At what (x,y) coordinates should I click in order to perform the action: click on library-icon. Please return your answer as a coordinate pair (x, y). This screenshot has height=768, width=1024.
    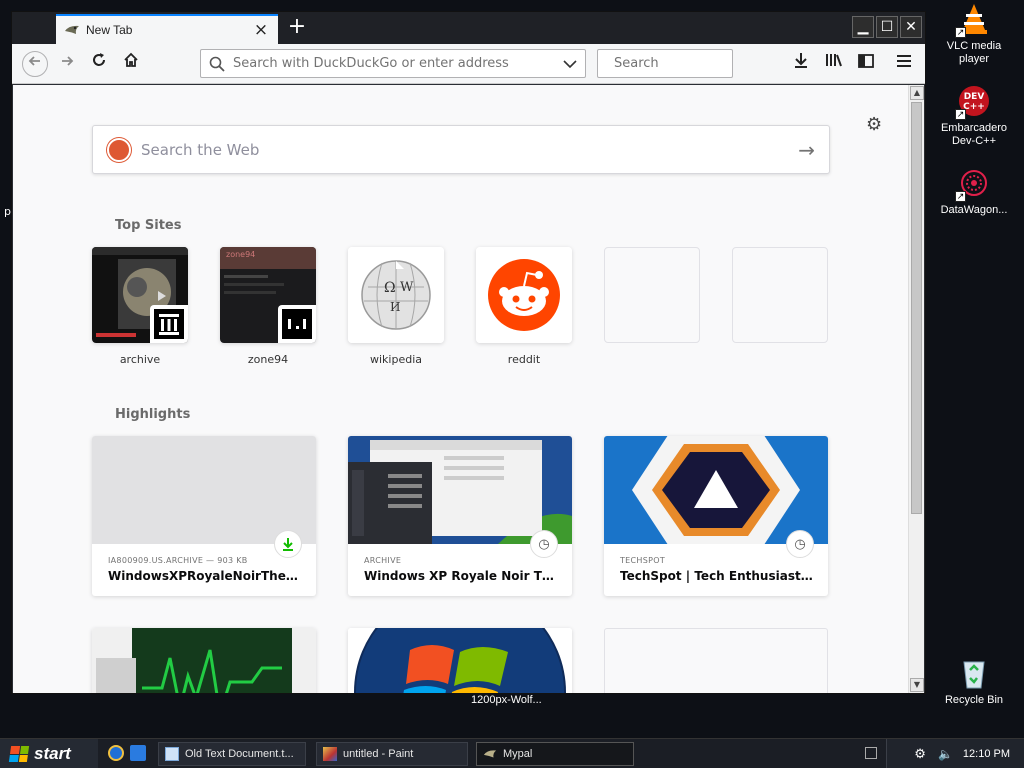
    Looking at the image, I should click on (834, 60).